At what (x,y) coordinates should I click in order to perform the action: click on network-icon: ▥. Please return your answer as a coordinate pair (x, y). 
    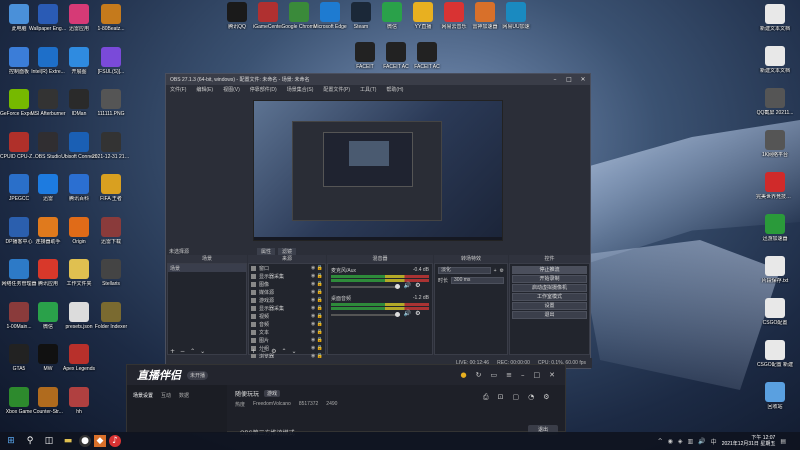
    Looking at the image, I should click on (691, 441).